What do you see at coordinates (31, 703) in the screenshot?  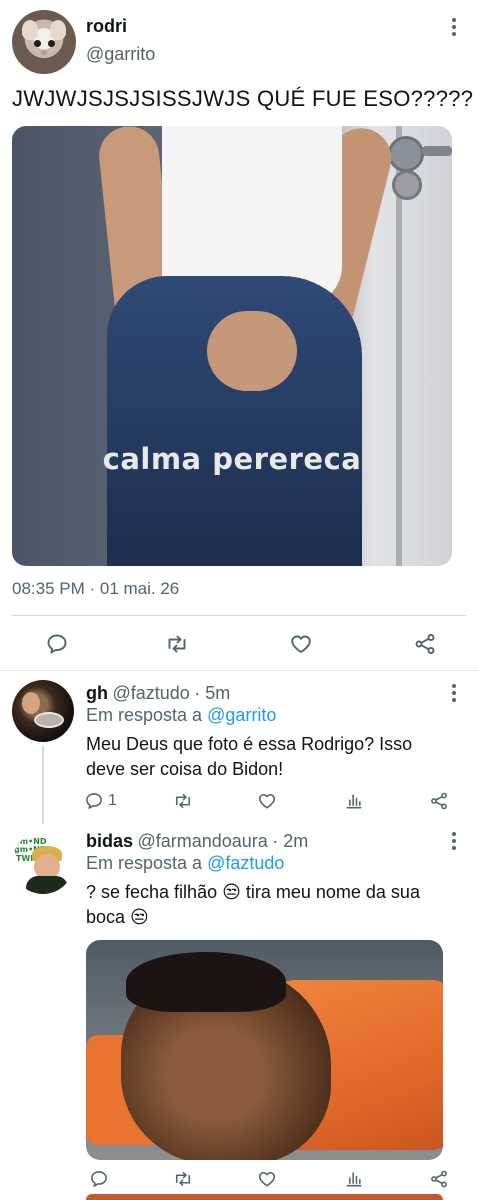 I see `avatar-face` at bounding box center [31, 703].